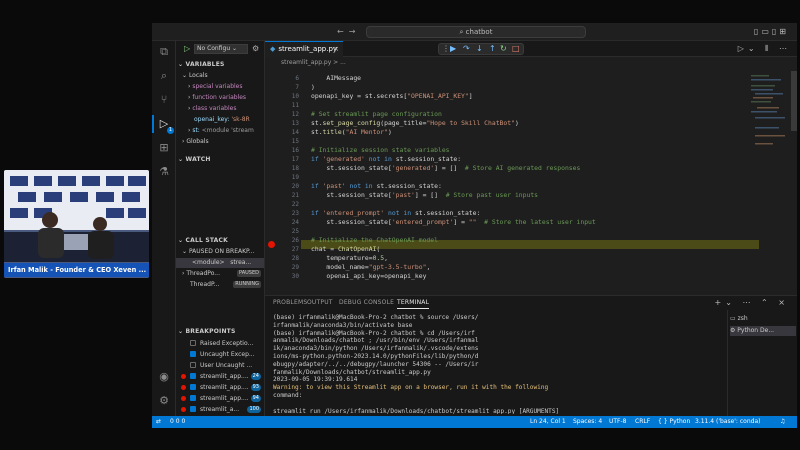 Image resolution: width=800 pixels, height=450 pixels. What do you see at coordinates (164, 100) in the screenshot?
I see `source-control-icon: ⑂` at bounding box center [164, 100].